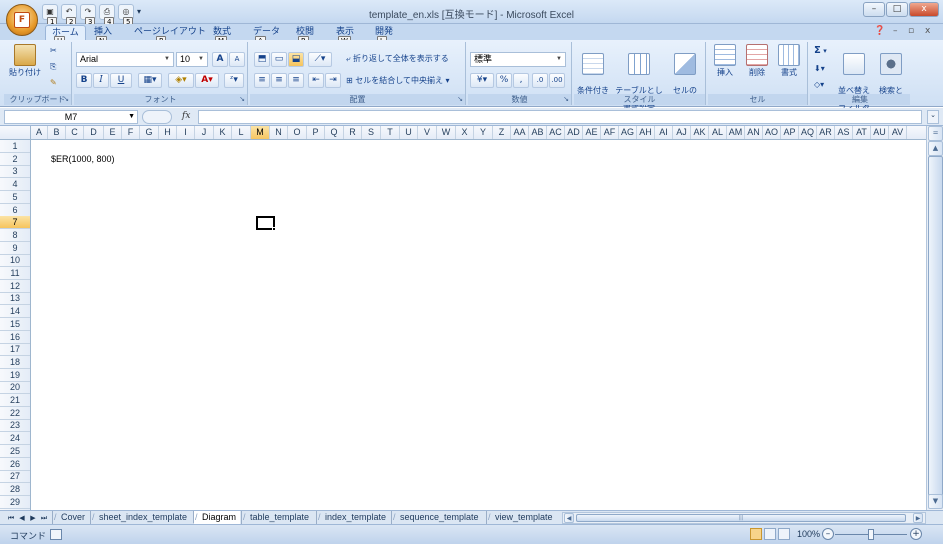 This screenshot has height=544, width=943. I want to click on scroll-left-icon: ◀, so click(569, 518).